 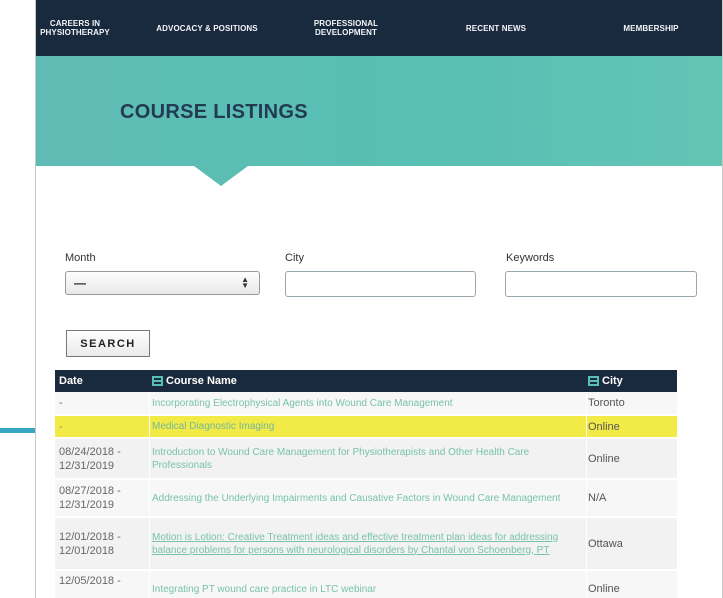 I want to click on month-label: Month, so click(x=80, y=258).